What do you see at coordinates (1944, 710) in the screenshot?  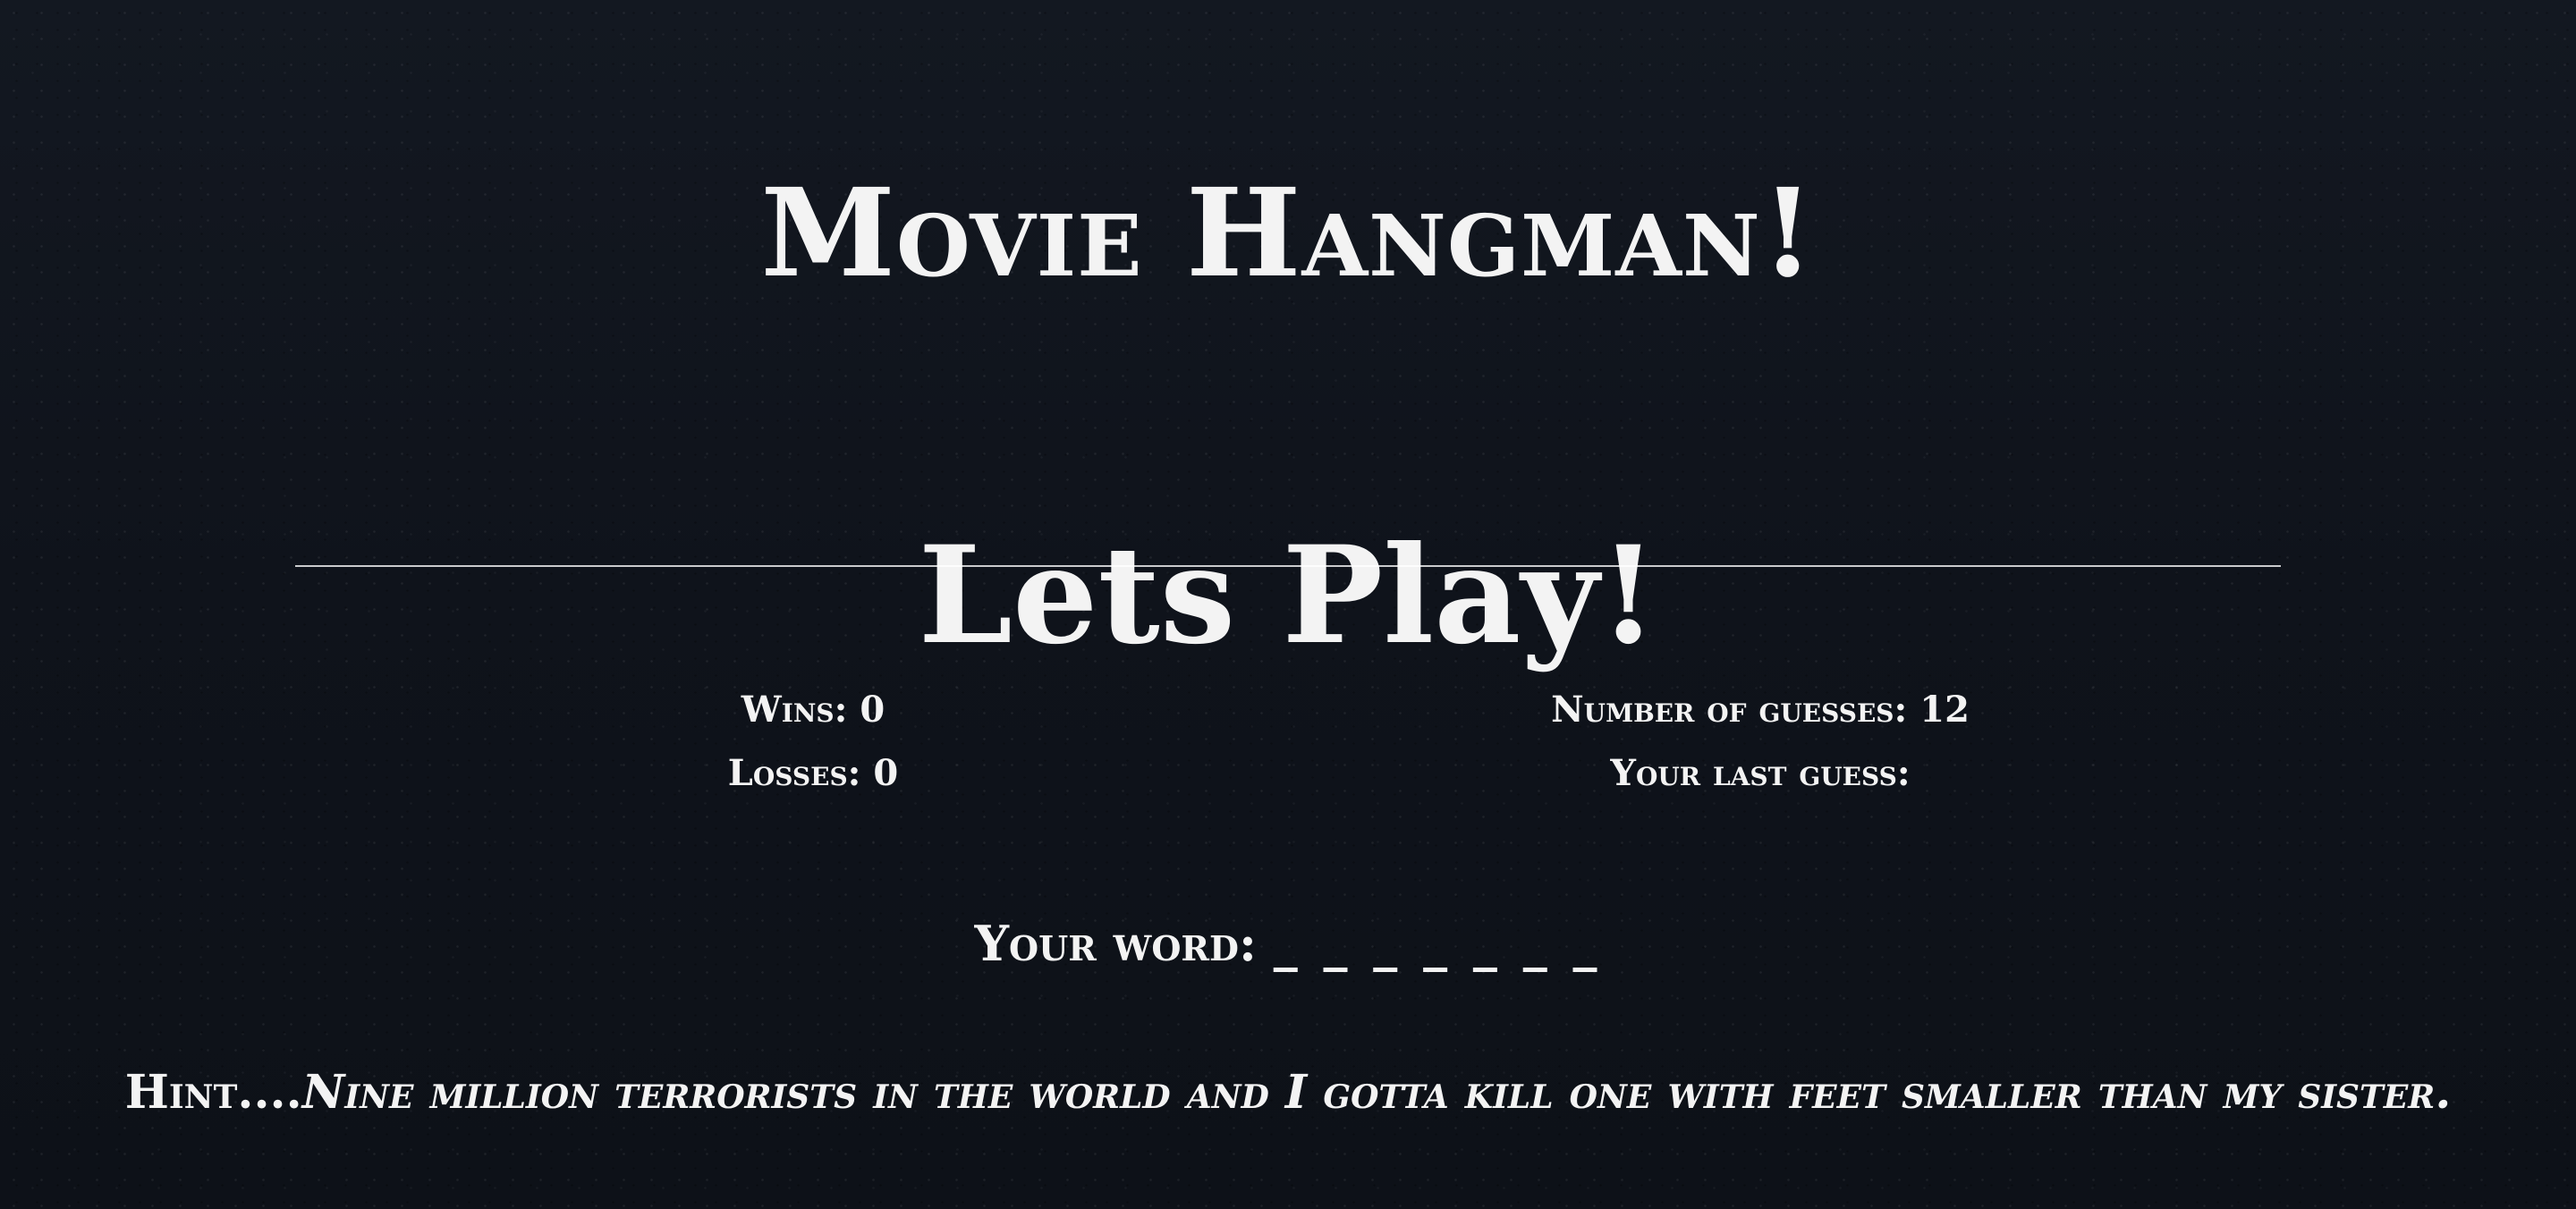 I see `guesses-count: 12` at bounding box center [1944, 710].